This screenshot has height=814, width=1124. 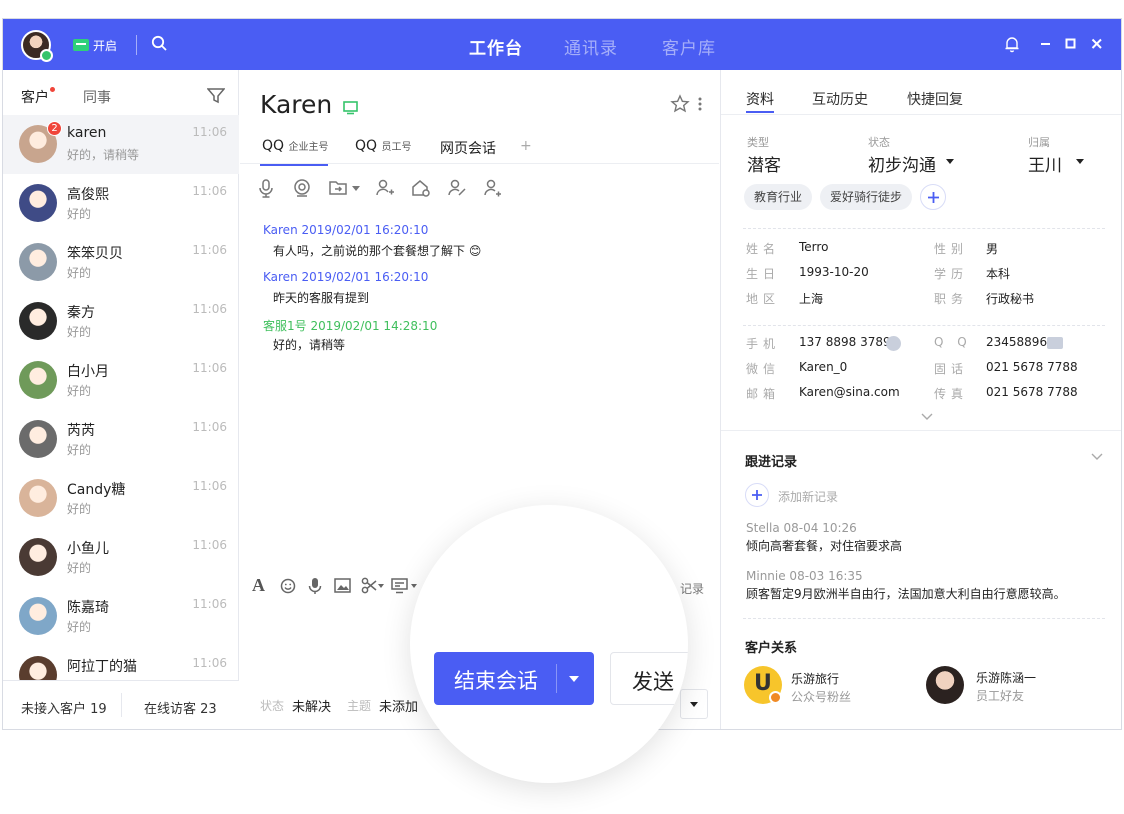 I want to click on tab-colleagues: 同事, so click(x=97, y=97).